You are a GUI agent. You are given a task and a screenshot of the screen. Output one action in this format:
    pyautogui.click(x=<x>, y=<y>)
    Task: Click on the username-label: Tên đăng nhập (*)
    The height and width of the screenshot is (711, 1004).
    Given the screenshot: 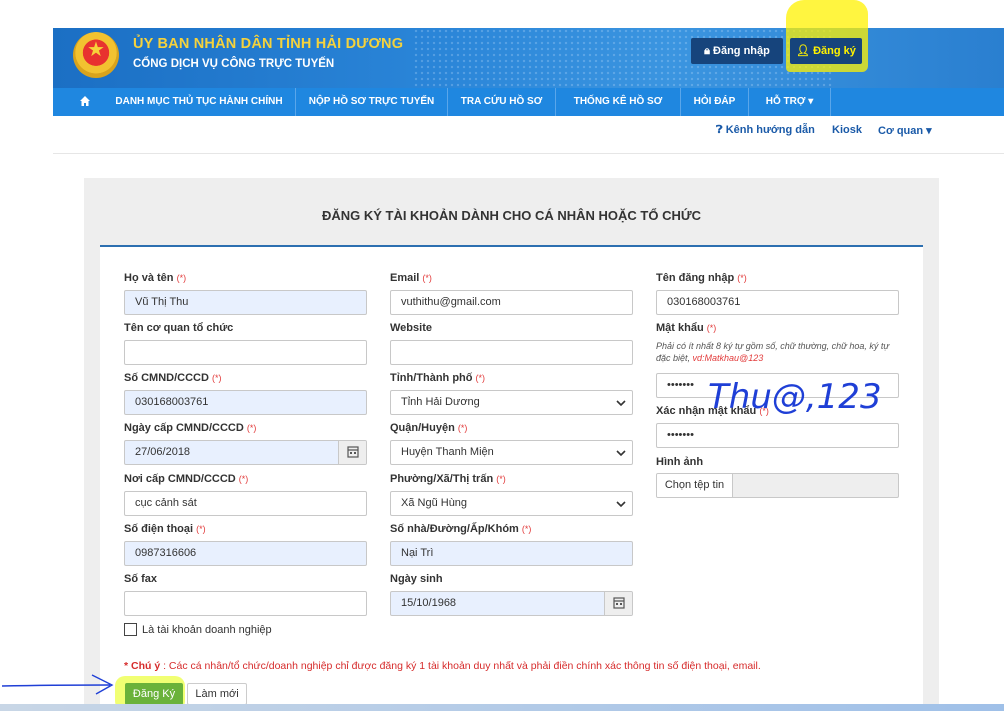 What is the action you would take?
    pyautogui.click(x=701, y=278)
    